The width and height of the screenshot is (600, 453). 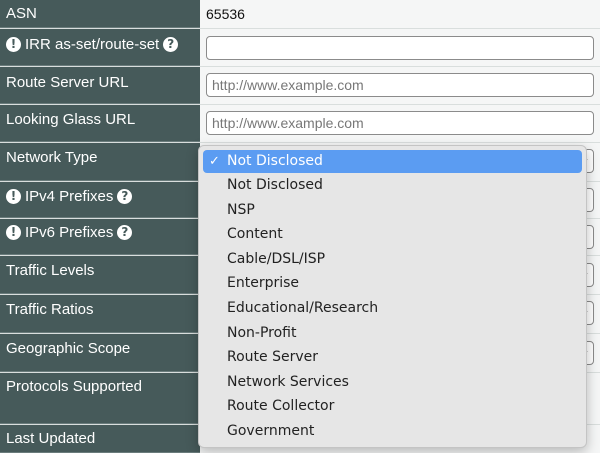 I want to click on value-cell: 65536, so click(x=400, y=14).